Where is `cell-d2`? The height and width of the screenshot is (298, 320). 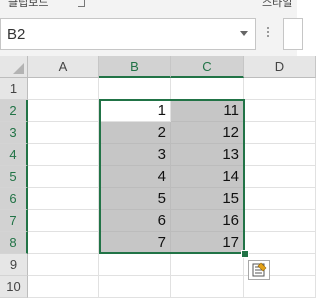
cell-d2 is located at coordinates (280, 111).